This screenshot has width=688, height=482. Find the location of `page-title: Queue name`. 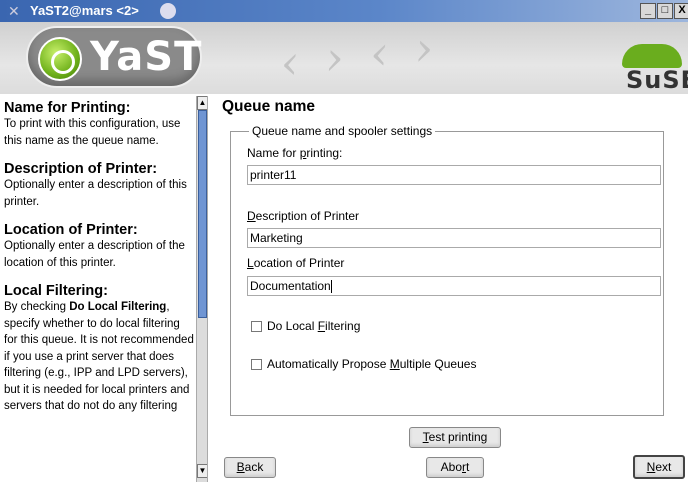

page-title: Queue name is located at coordinates (269, 106).